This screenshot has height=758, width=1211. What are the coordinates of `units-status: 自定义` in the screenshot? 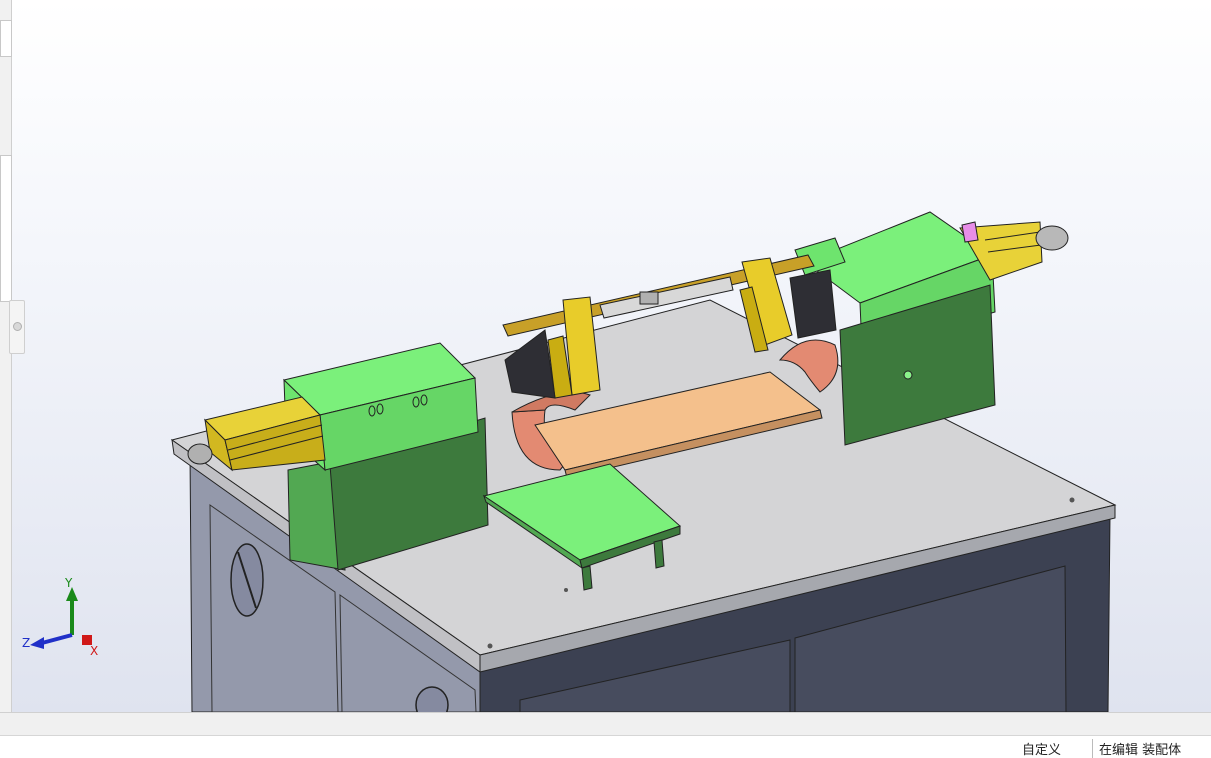 It's located at (1041, 748).